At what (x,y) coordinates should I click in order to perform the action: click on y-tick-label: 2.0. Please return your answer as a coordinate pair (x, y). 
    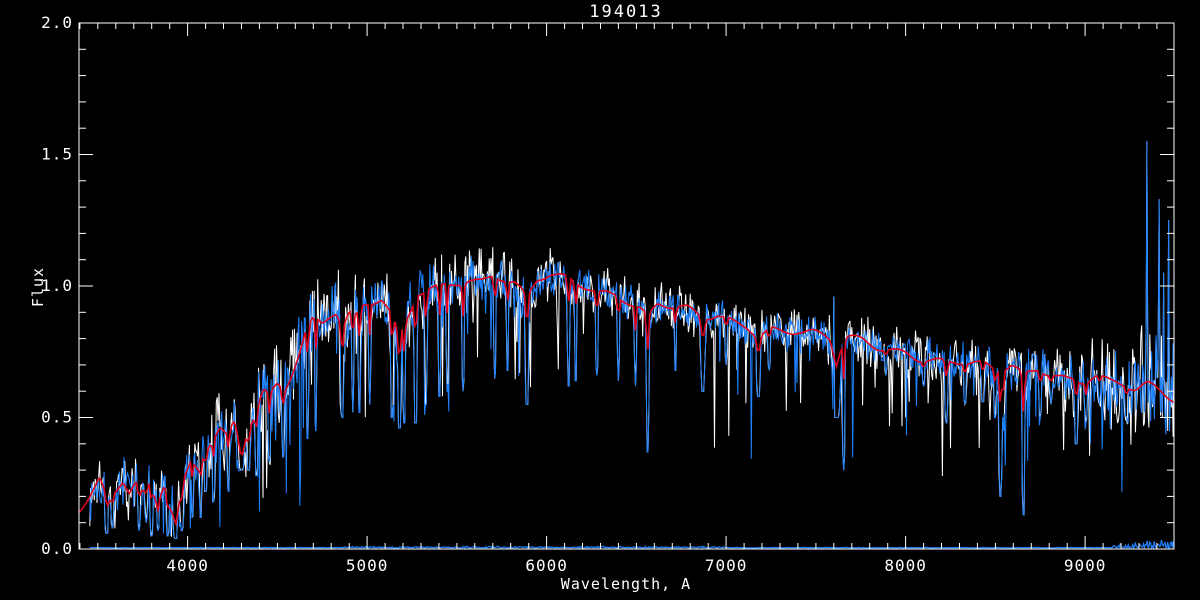
    Looking at the image, I should click on (57, 22).